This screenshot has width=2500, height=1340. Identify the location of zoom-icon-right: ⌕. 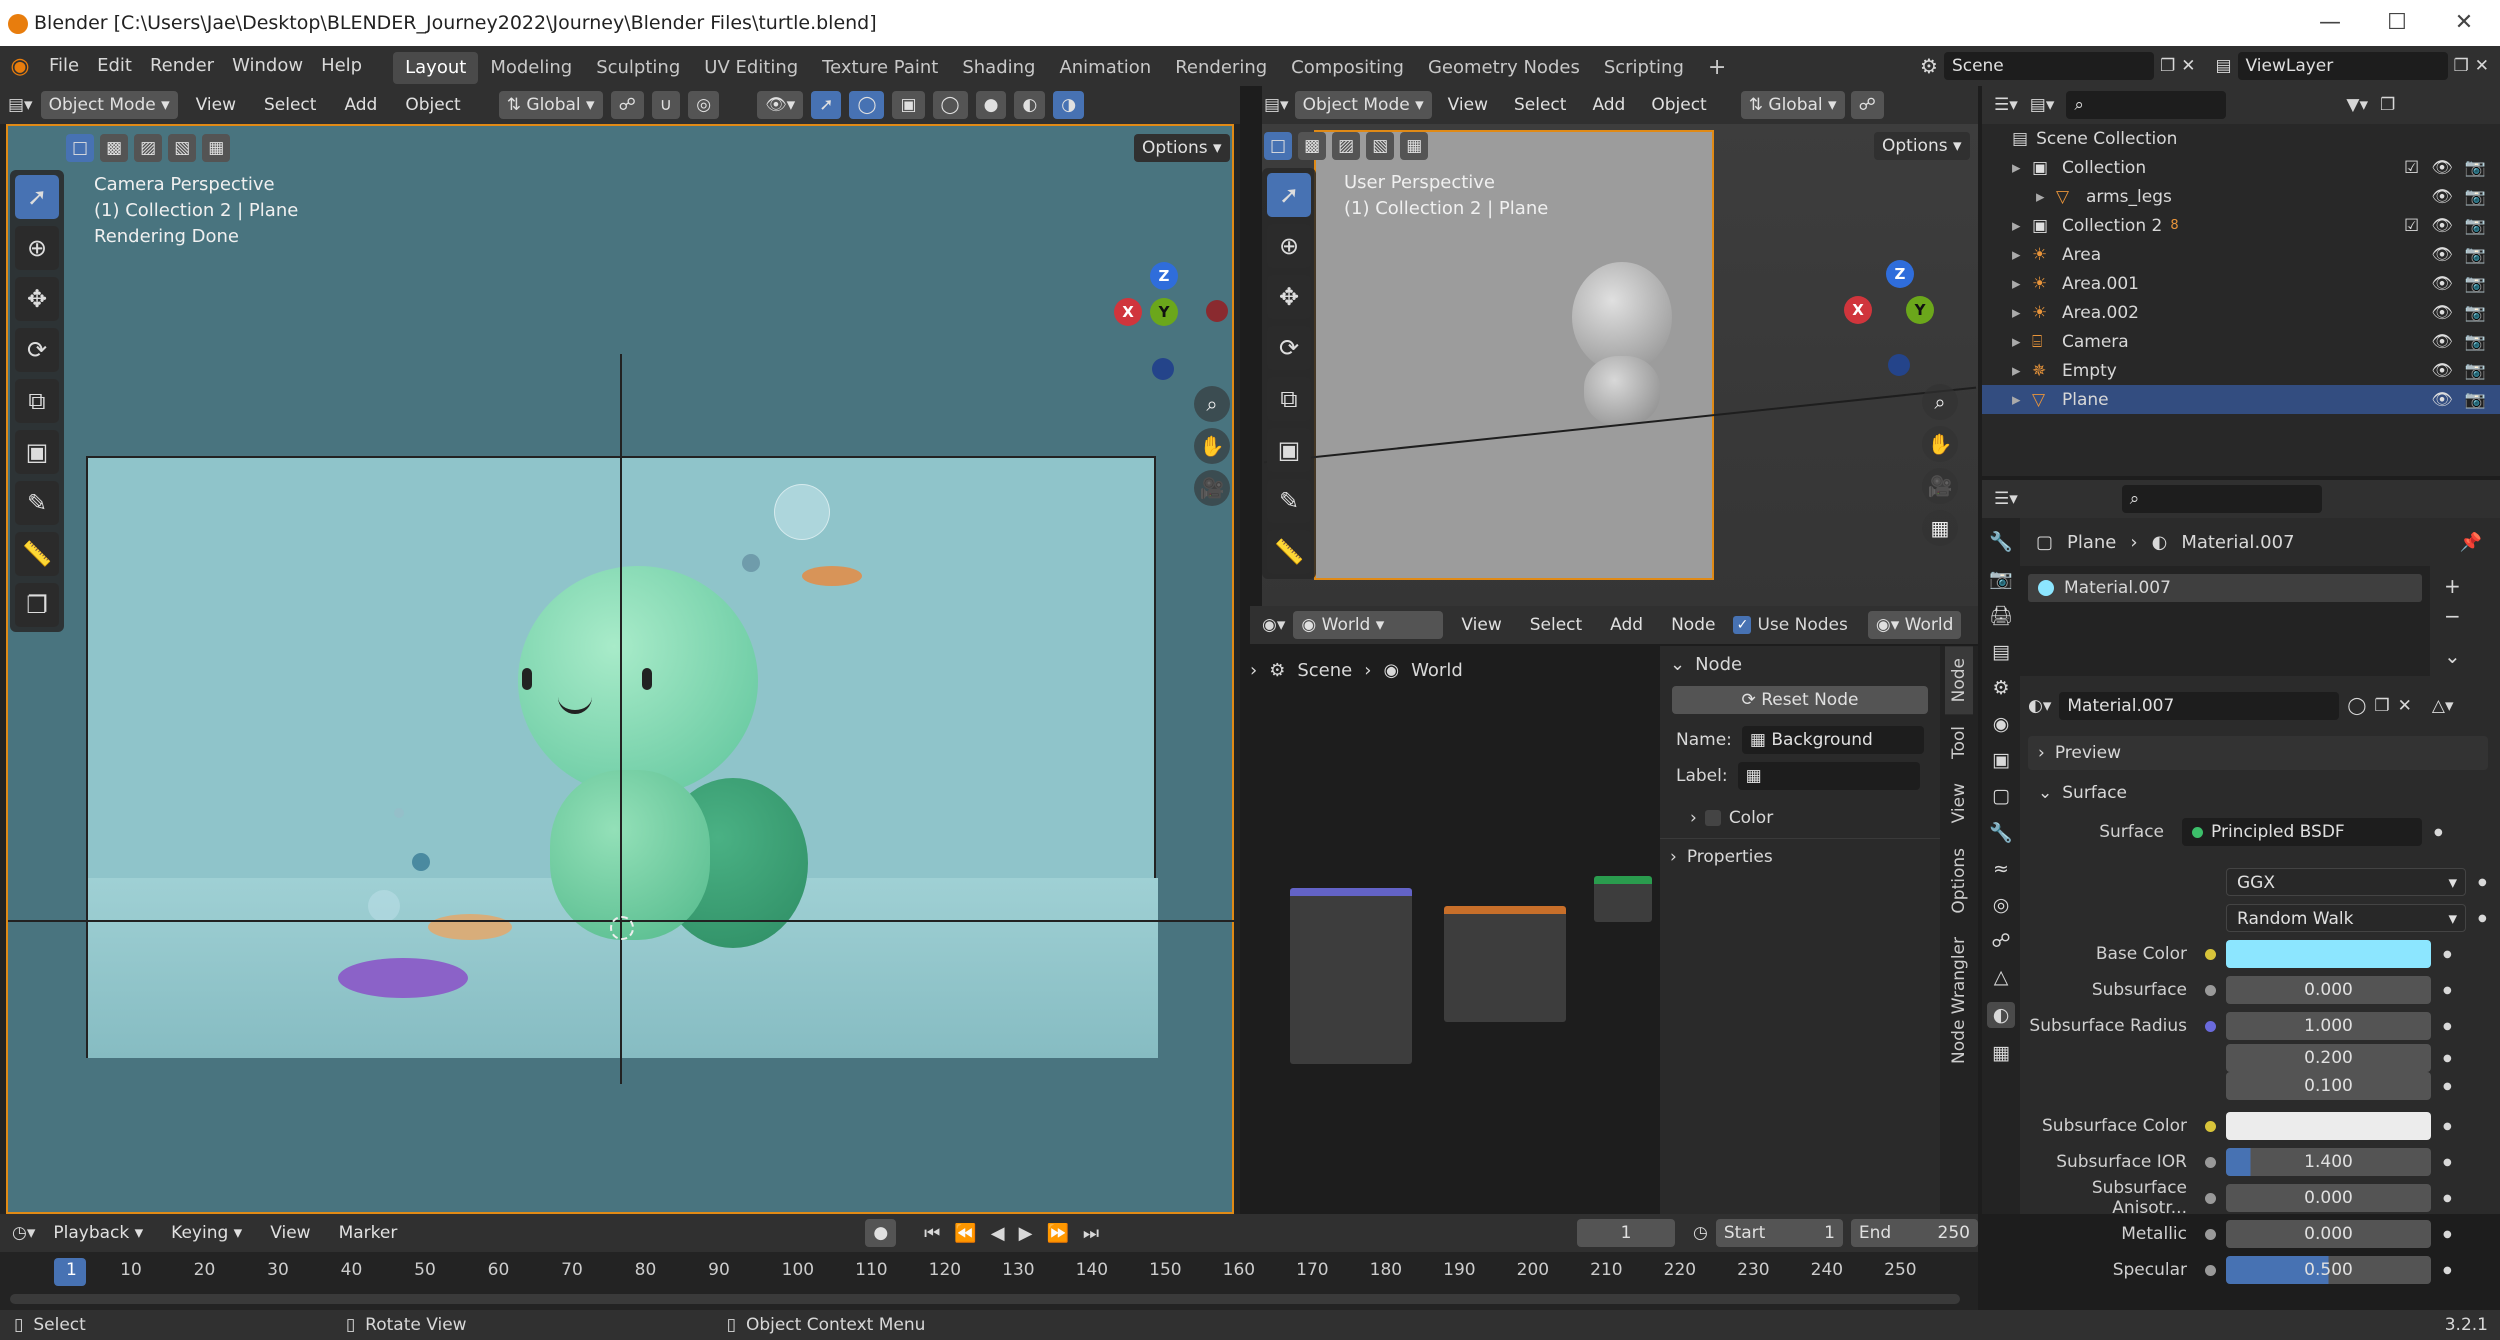
(1940, 402).